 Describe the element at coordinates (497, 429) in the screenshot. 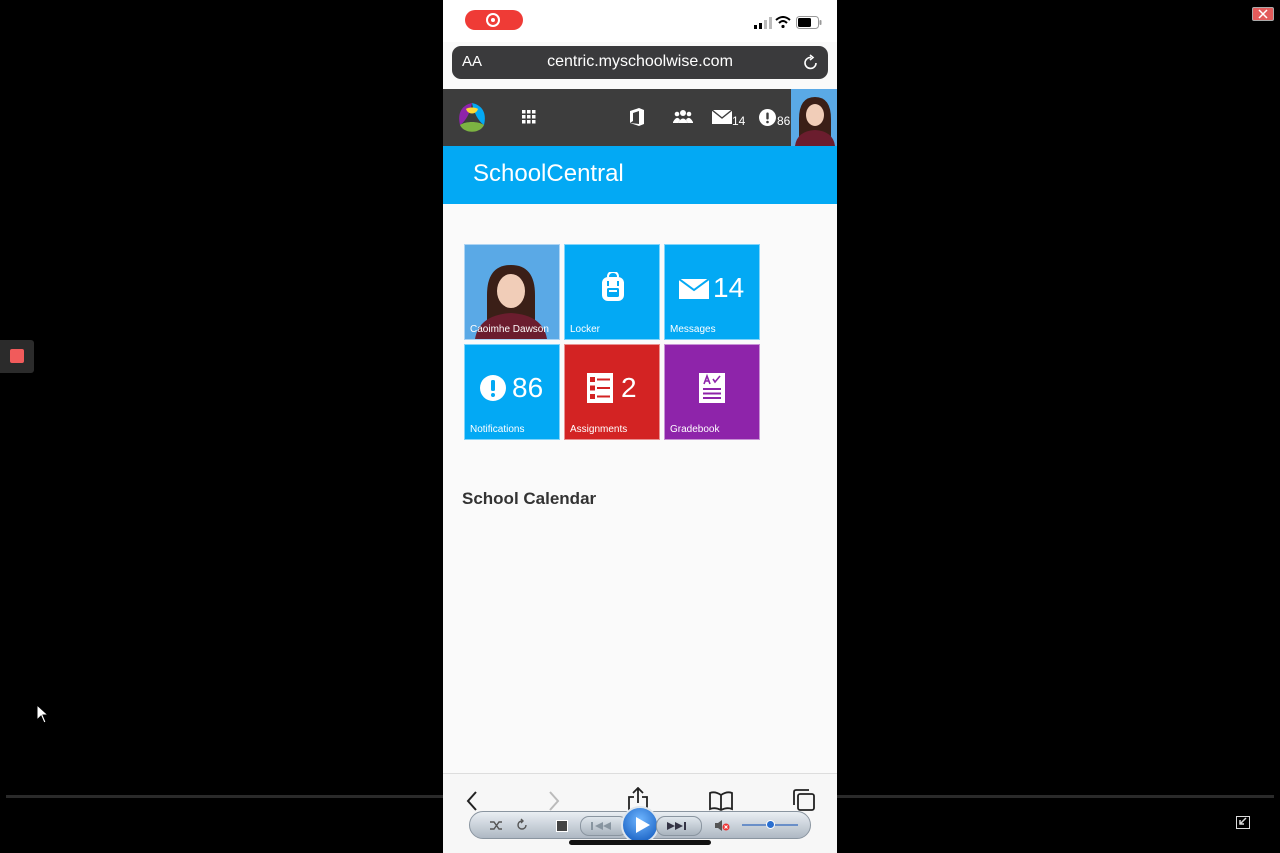

I see `tile-label: Notifications` at that location.